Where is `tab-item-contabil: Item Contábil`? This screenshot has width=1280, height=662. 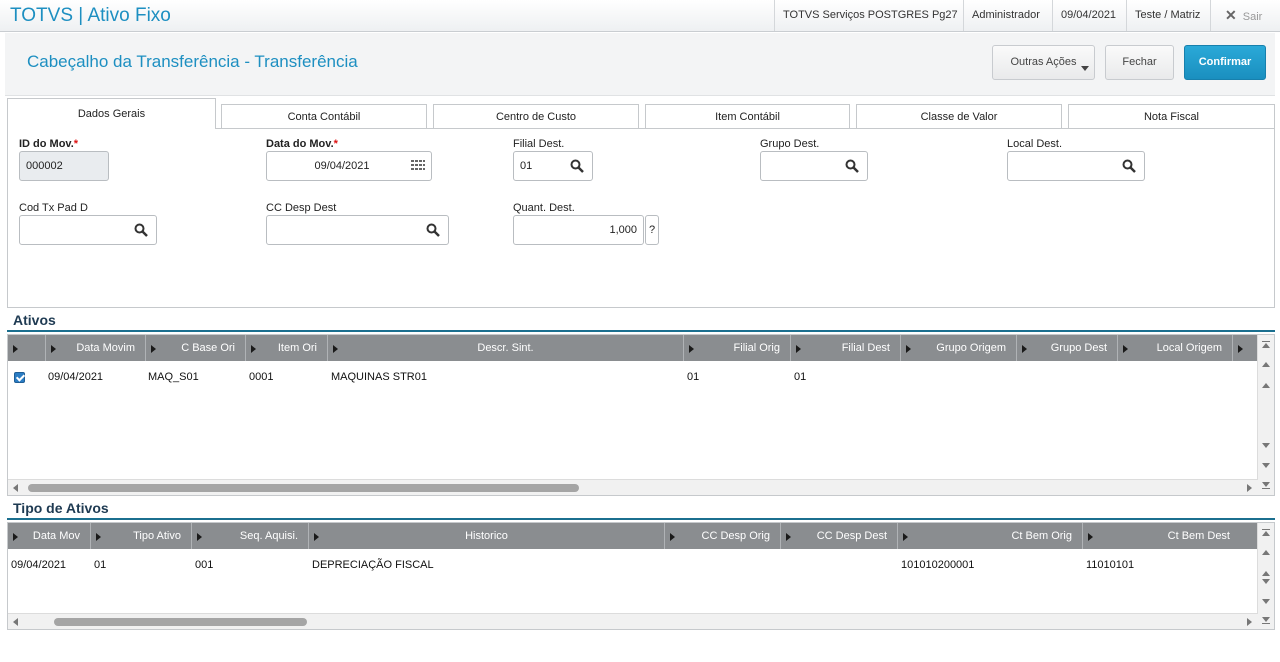
tab-item-contabil: Item Contábil is located at coordinates (747, 116).